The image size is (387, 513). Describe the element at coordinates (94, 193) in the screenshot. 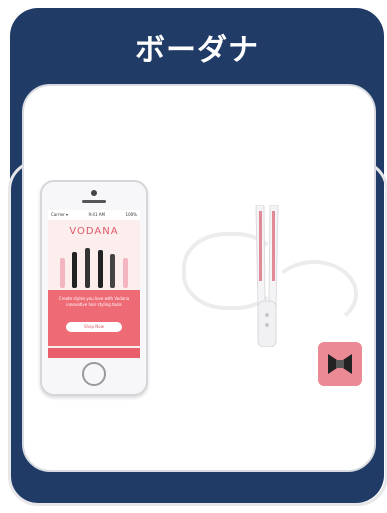

I see `camera-icon` at that location.